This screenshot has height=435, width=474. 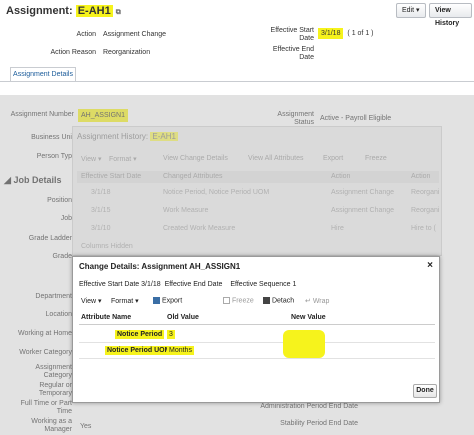 What do you see at coordinates (266, 300) in the screenshot?
I see `detach-icon` at bounding box center [266, 300].